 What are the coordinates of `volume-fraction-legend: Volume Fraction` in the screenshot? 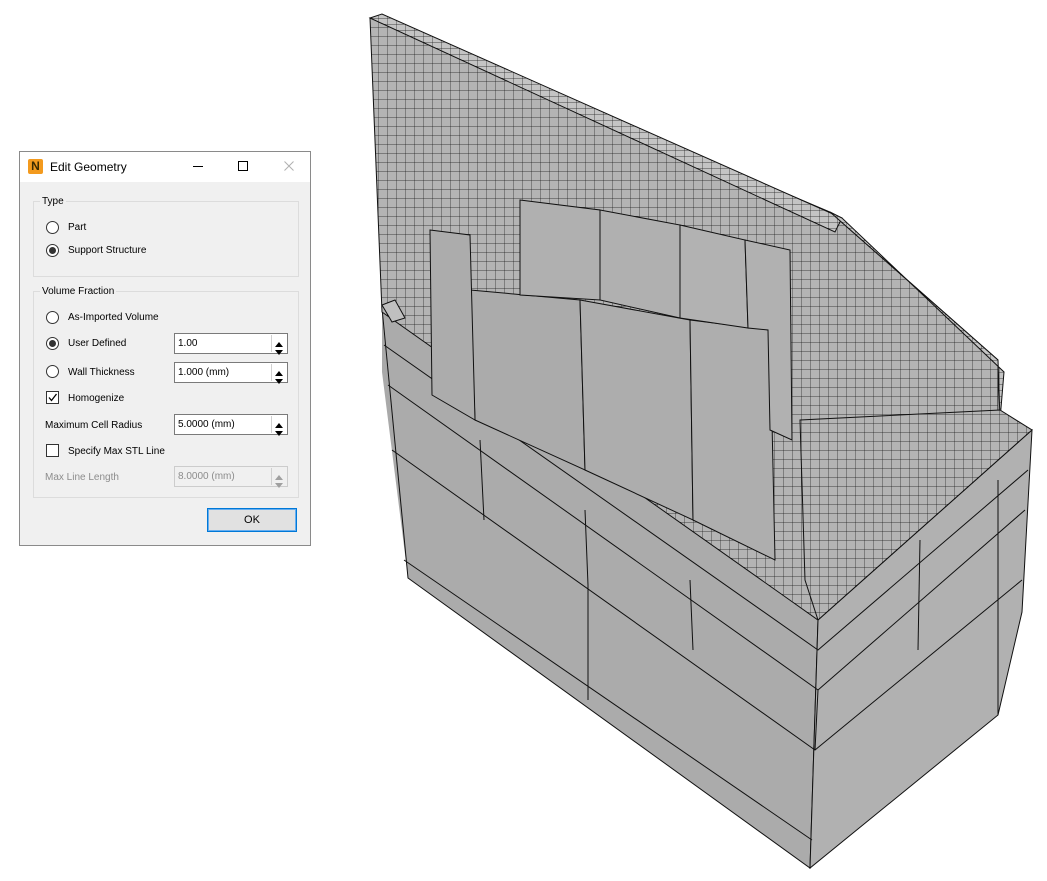 It's located at (78, 291).